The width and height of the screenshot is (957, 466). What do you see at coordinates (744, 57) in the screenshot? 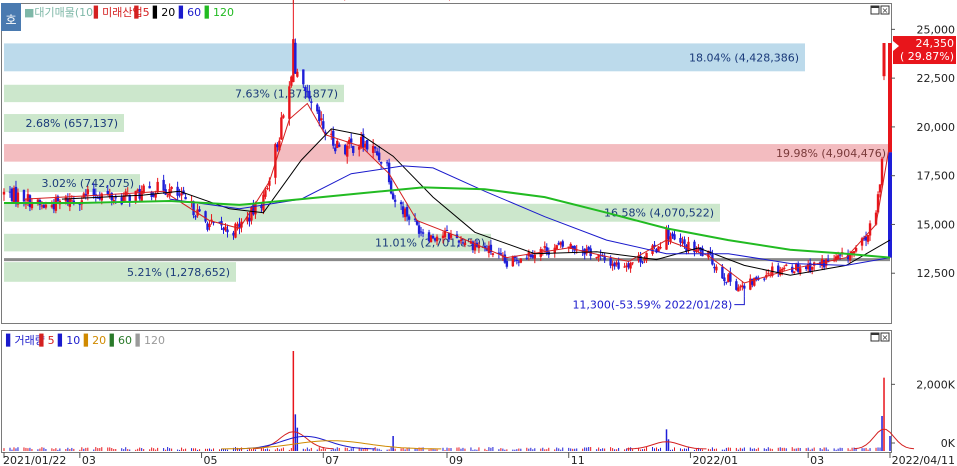
I see `volume-profile-label: 18.04% (4,428,386)` at bounding box center [744, 57].